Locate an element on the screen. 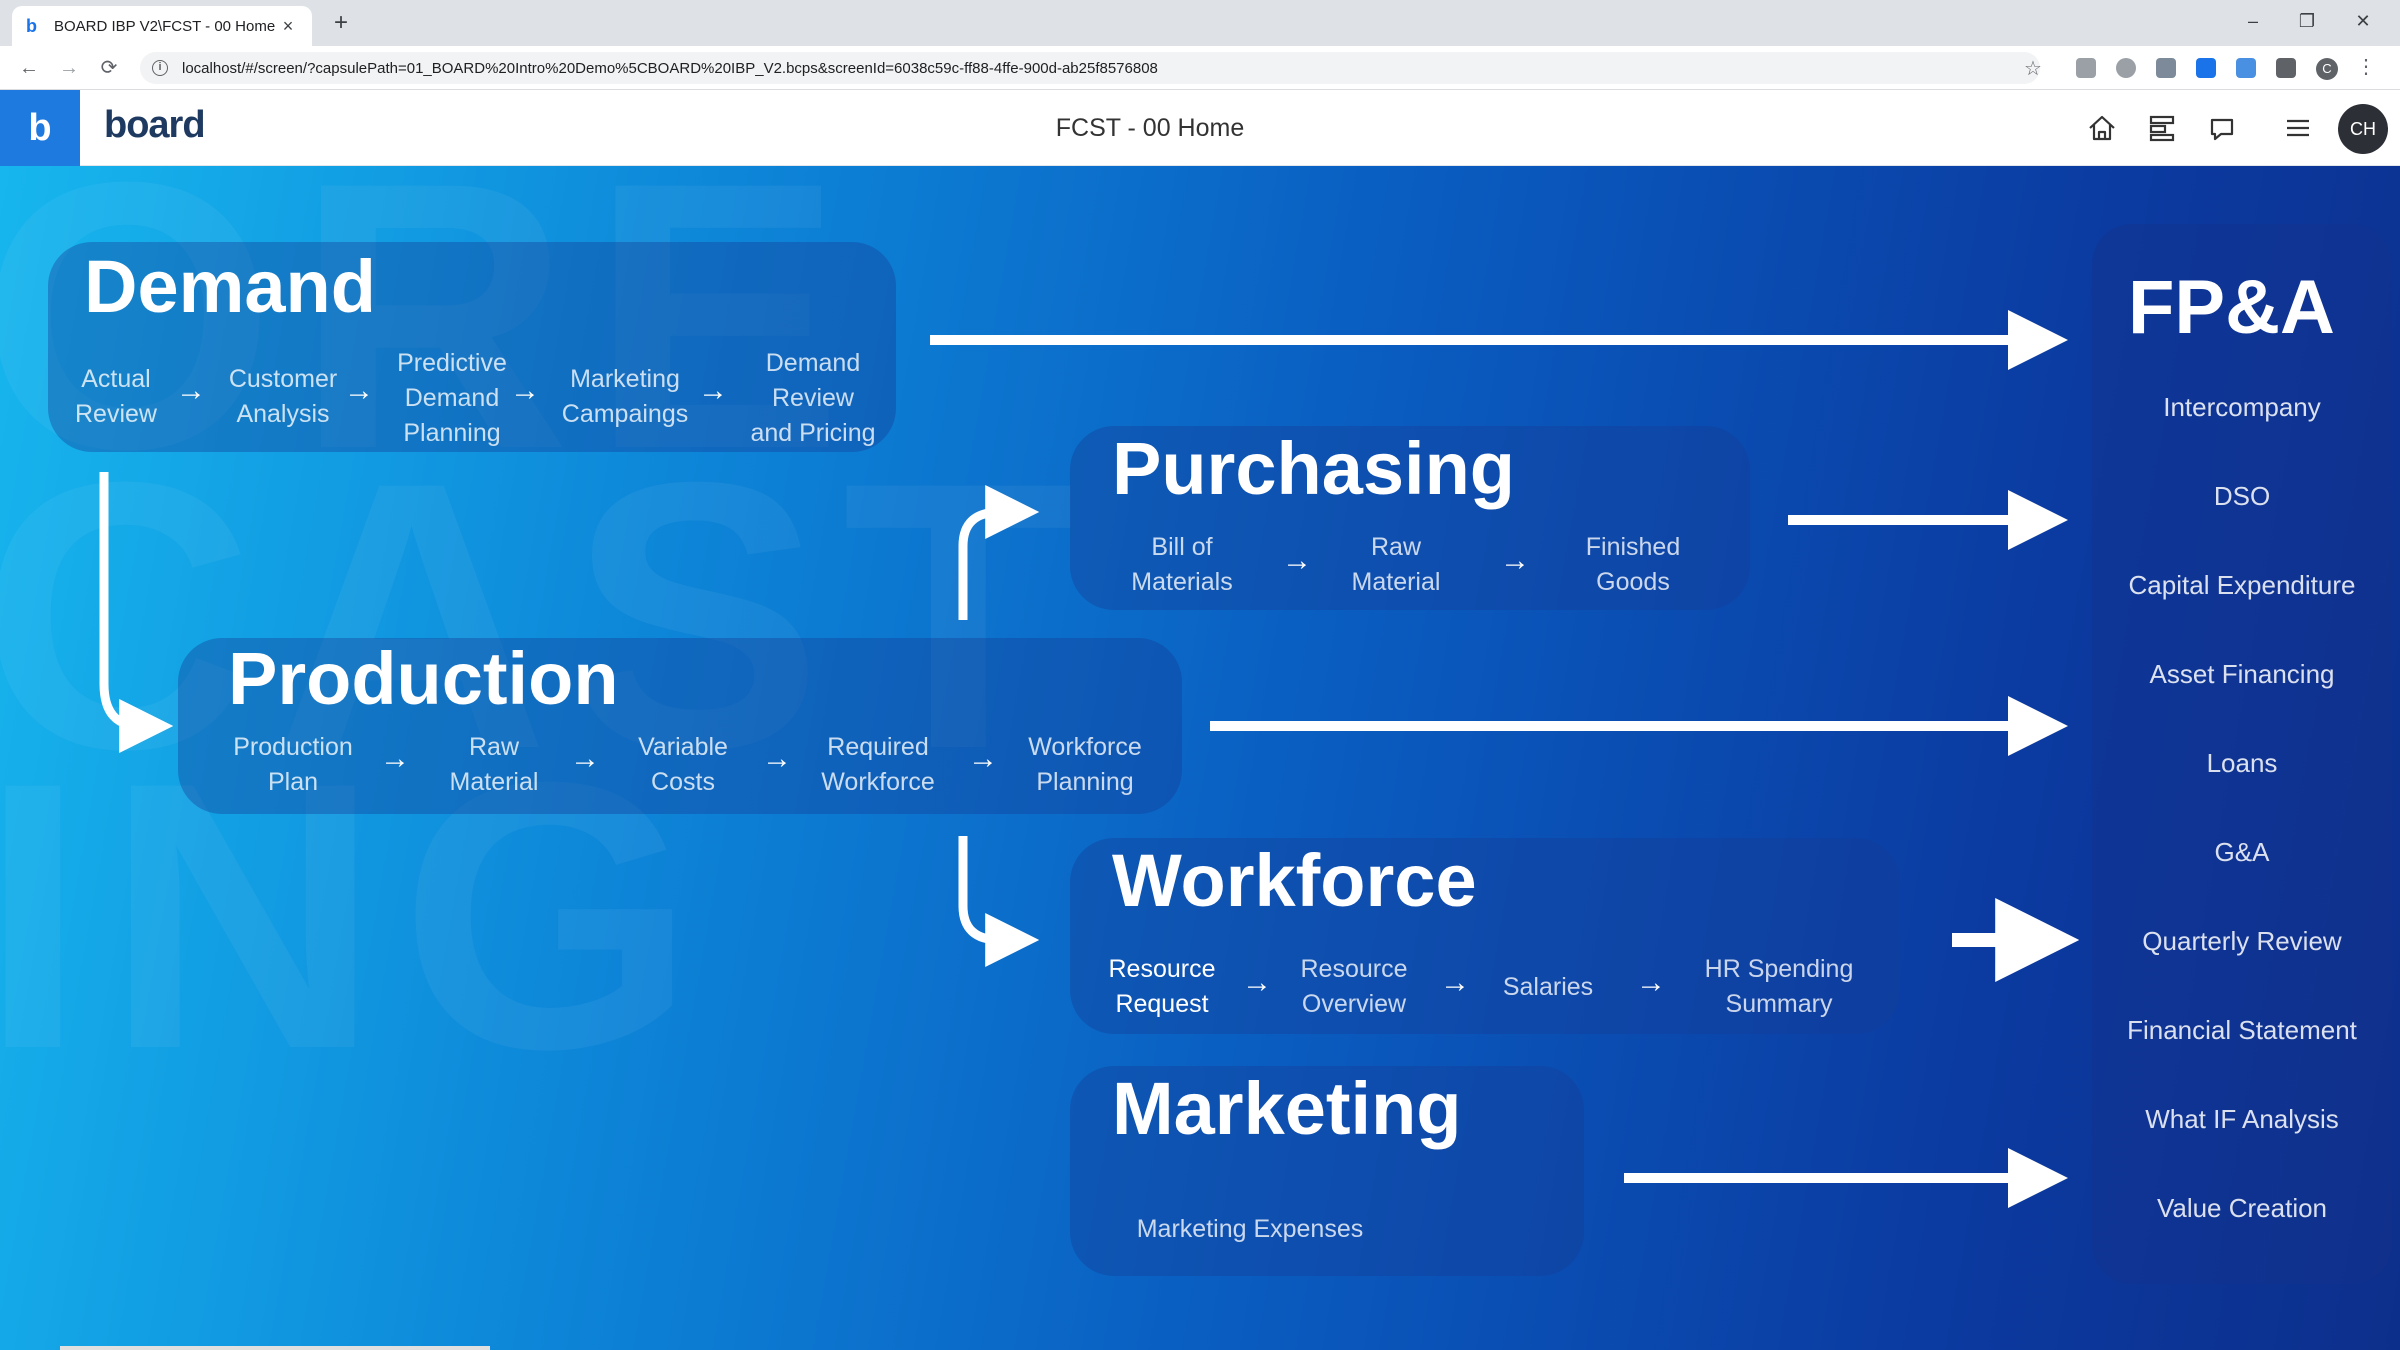  fpa-item-dso: DSO is located at coordinates (2242, 496).